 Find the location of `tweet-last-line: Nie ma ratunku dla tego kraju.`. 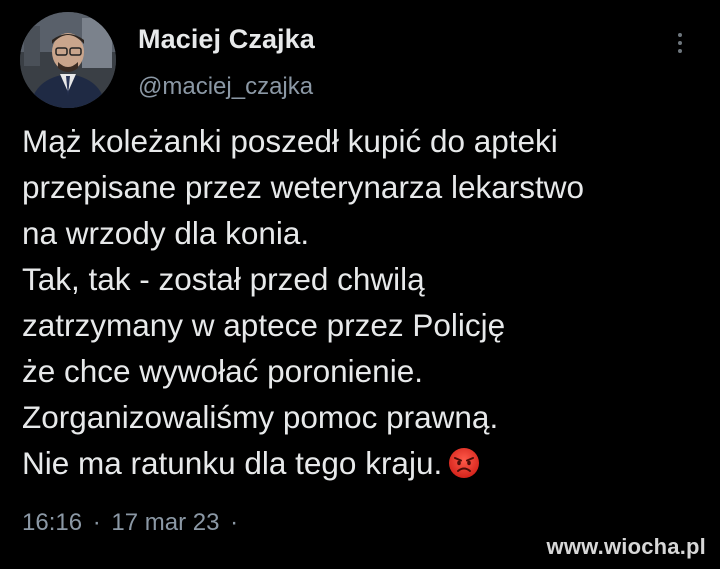

tweet-last-line: Nie ma ratunku dla tego kraju. is located at coordinates (367, 465).